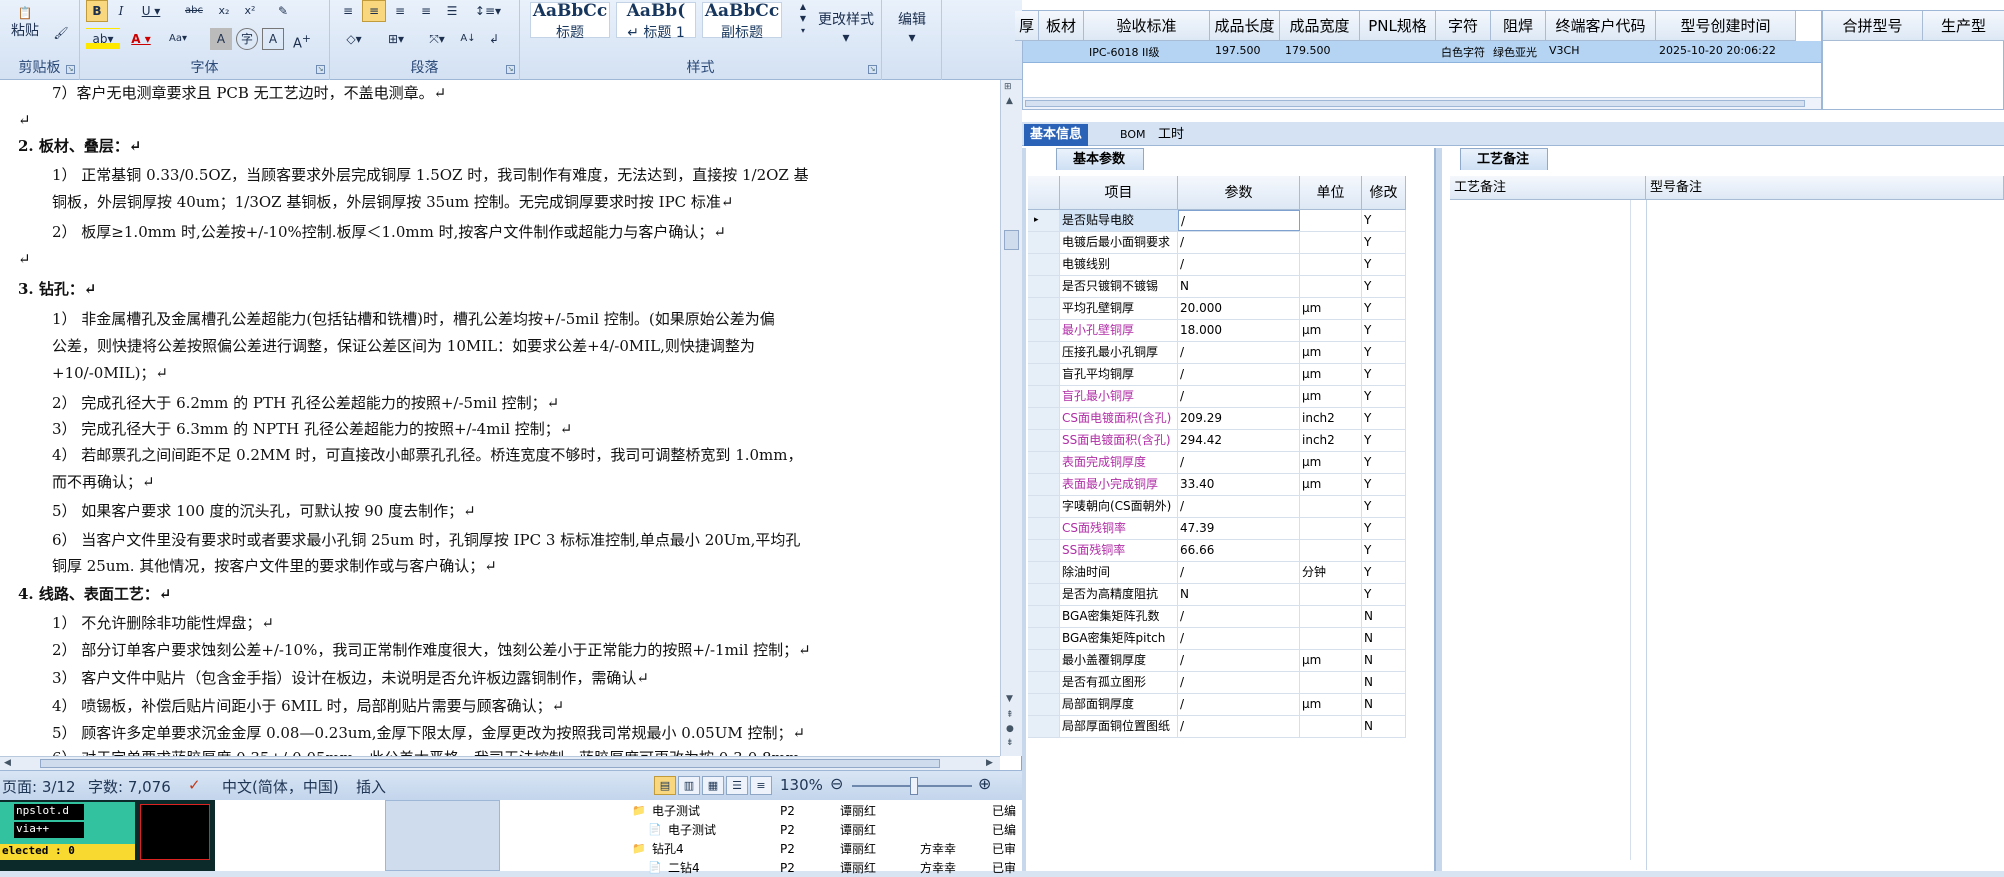 The width and height of the screenshot is (2004, 877). Describe the element at coordinates (1239, 440) in the screenshot. I see `param-value: 294.42` at that location.